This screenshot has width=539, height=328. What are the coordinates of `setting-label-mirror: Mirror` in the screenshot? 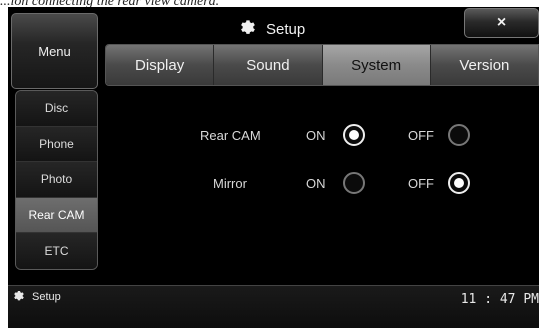 It's located at (230, 183).